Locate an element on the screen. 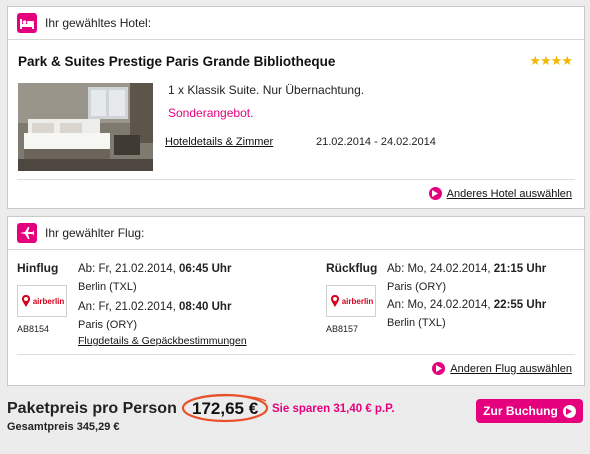 The image size is (590, 454). hotel-divider is located at coordinates (296, 179).